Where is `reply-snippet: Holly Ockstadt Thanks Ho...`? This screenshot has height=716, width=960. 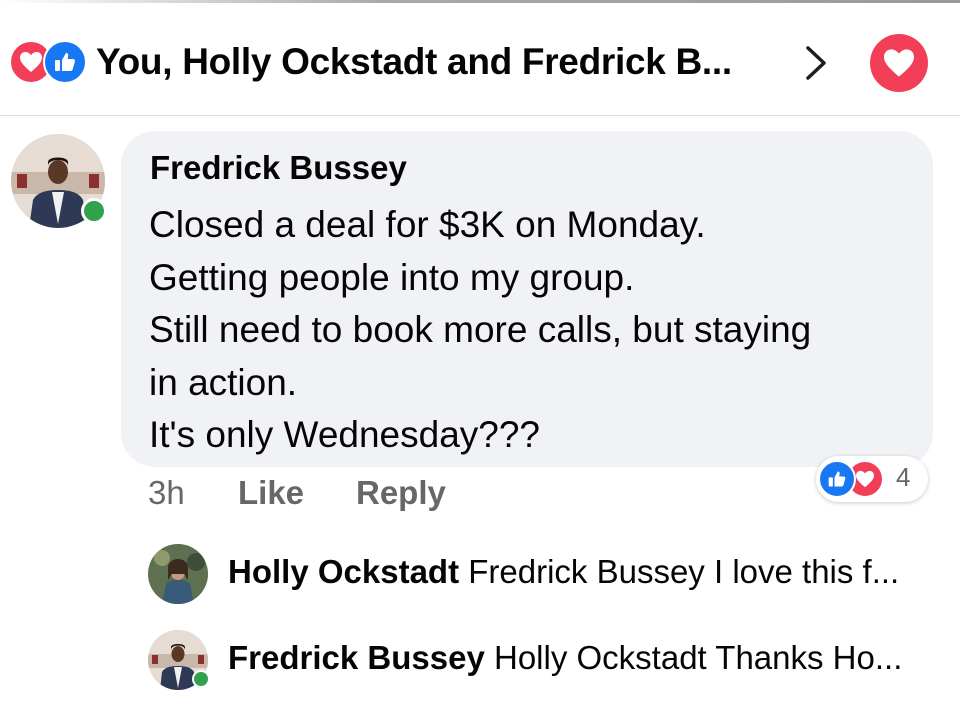 reply-snippet: Holly Ockstadt Thanks Ho... is located at coordinates (698, 657).